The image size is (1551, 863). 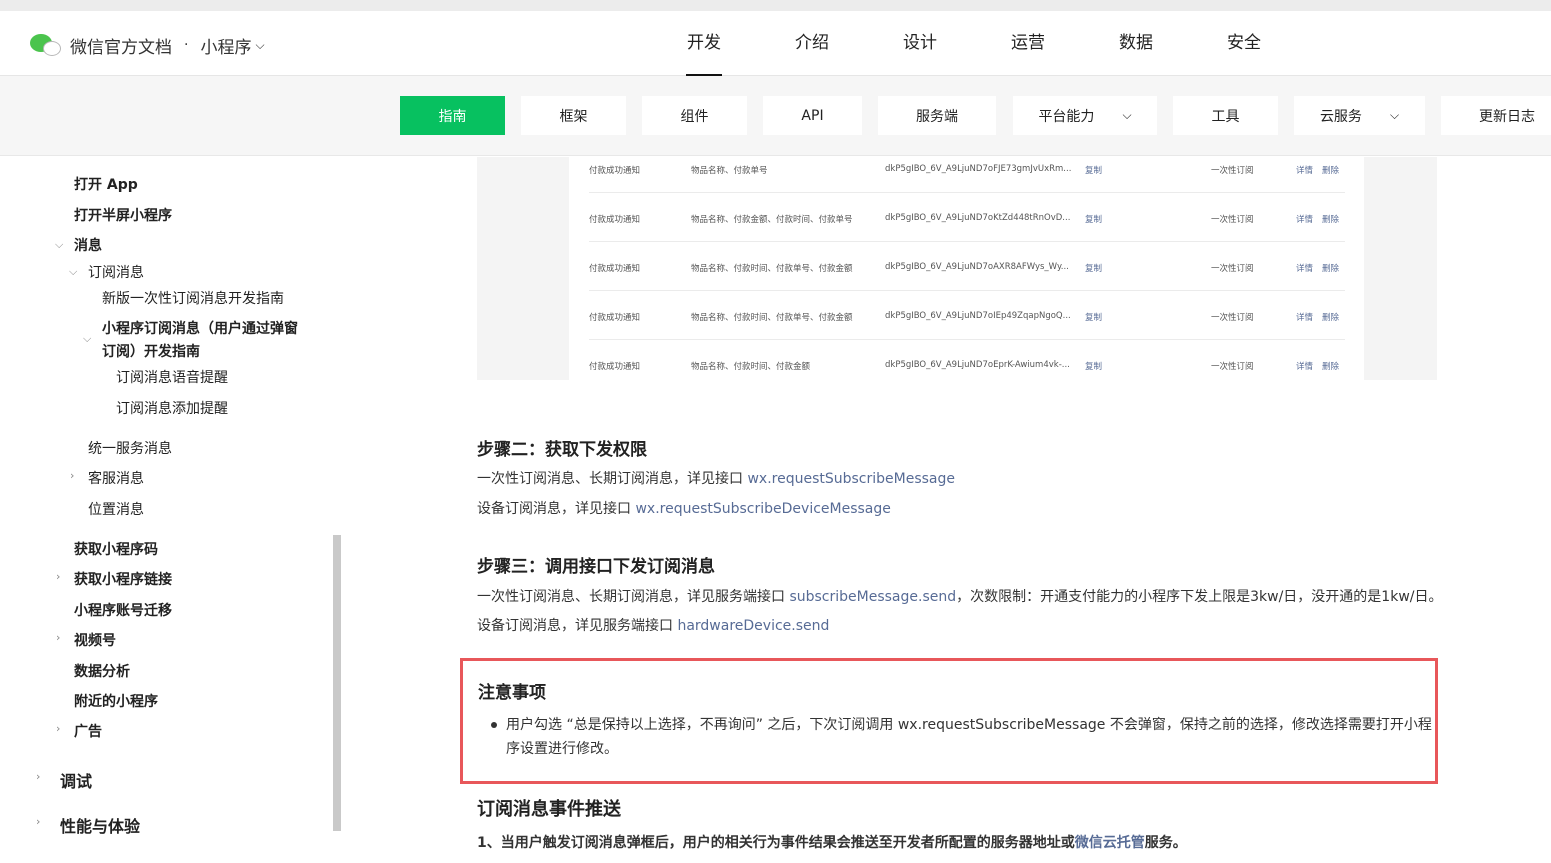 What do you see at coordinates (596, 567) in the screenshot?
I see `step3-title: 步骤三：调用接口下发订阅消息` at bounding box center [596, 567].